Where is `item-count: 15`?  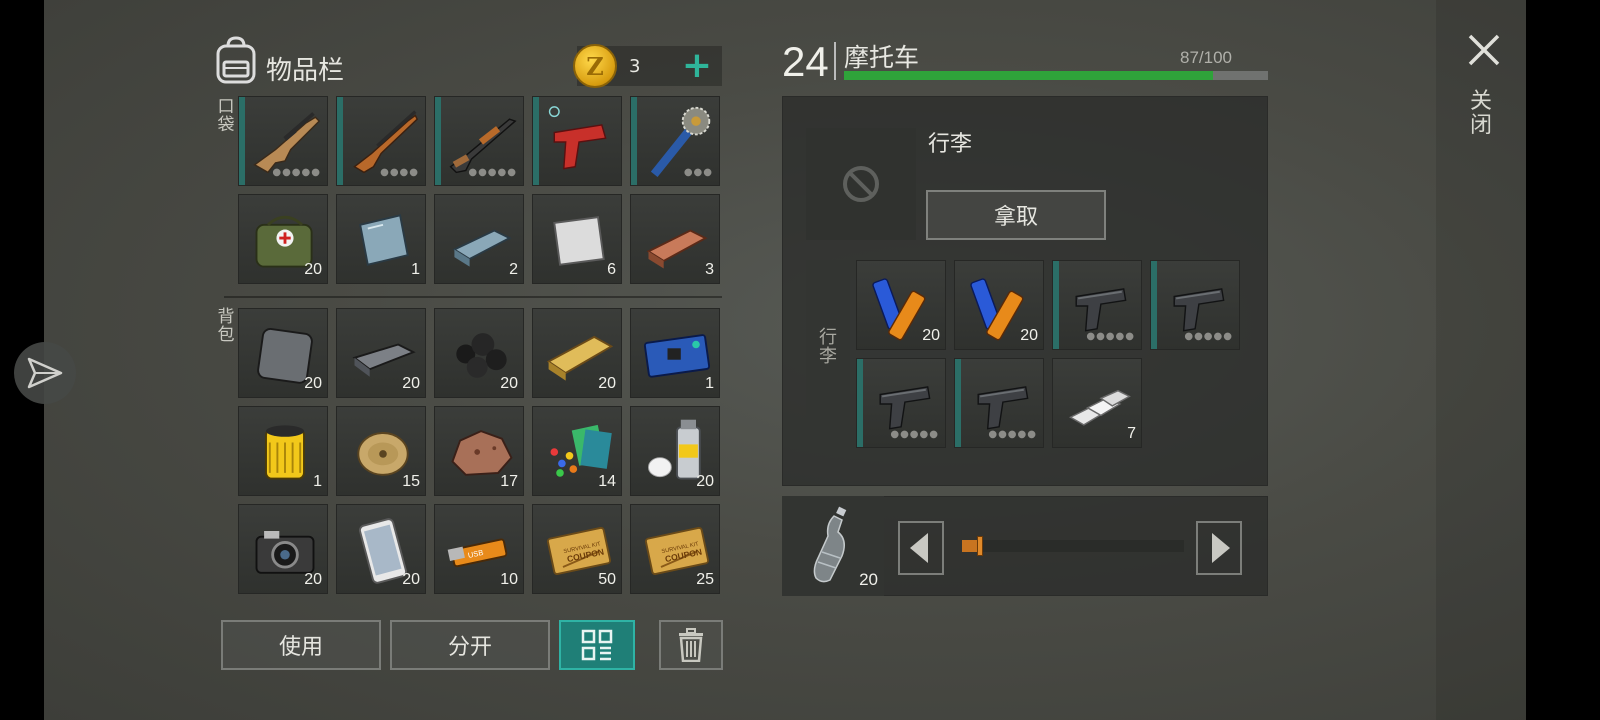
item-count: 15 is located at coordinates (411, 481).